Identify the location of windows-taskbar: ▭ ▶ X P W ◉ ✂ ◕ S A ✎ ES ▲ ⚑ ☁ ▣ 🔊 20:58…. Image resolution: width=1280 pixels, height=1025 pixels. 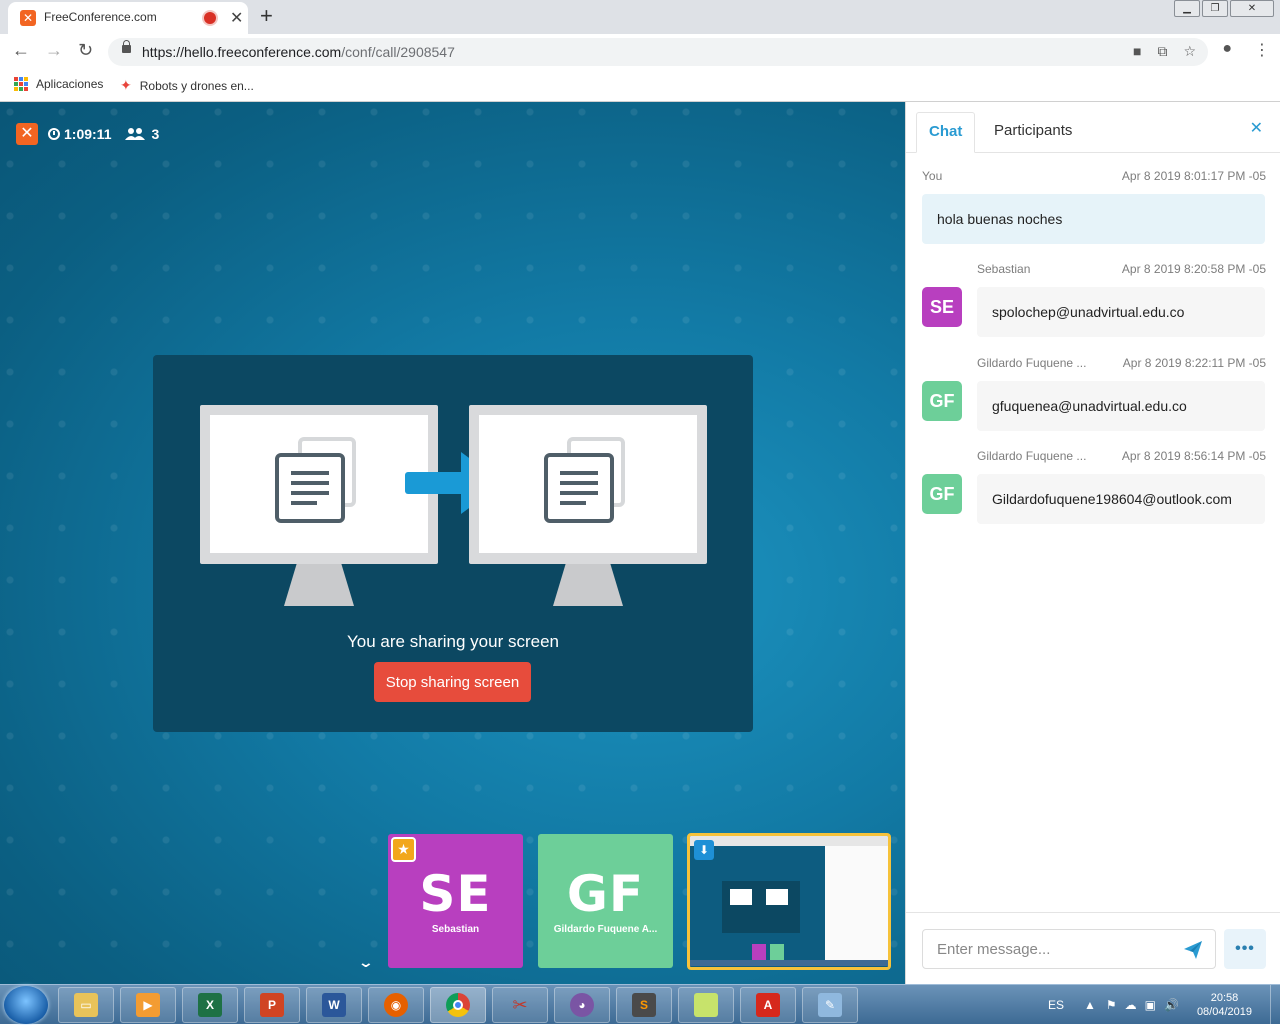
(640, 1004).